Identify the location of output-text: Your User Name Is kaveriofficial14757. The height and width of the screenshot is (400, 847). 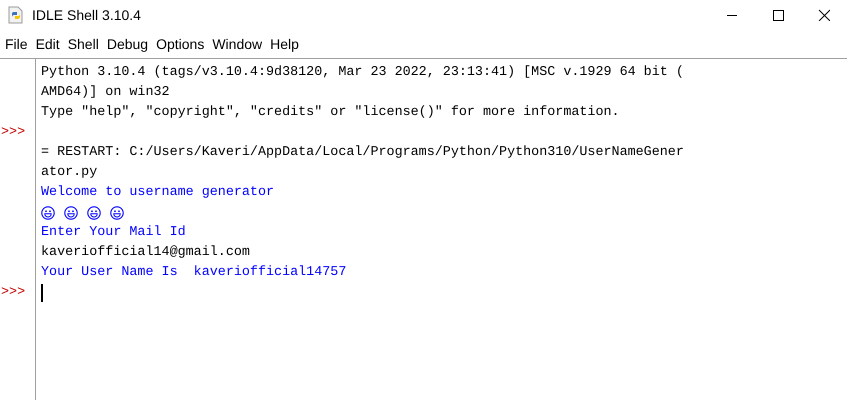
(193, 273).